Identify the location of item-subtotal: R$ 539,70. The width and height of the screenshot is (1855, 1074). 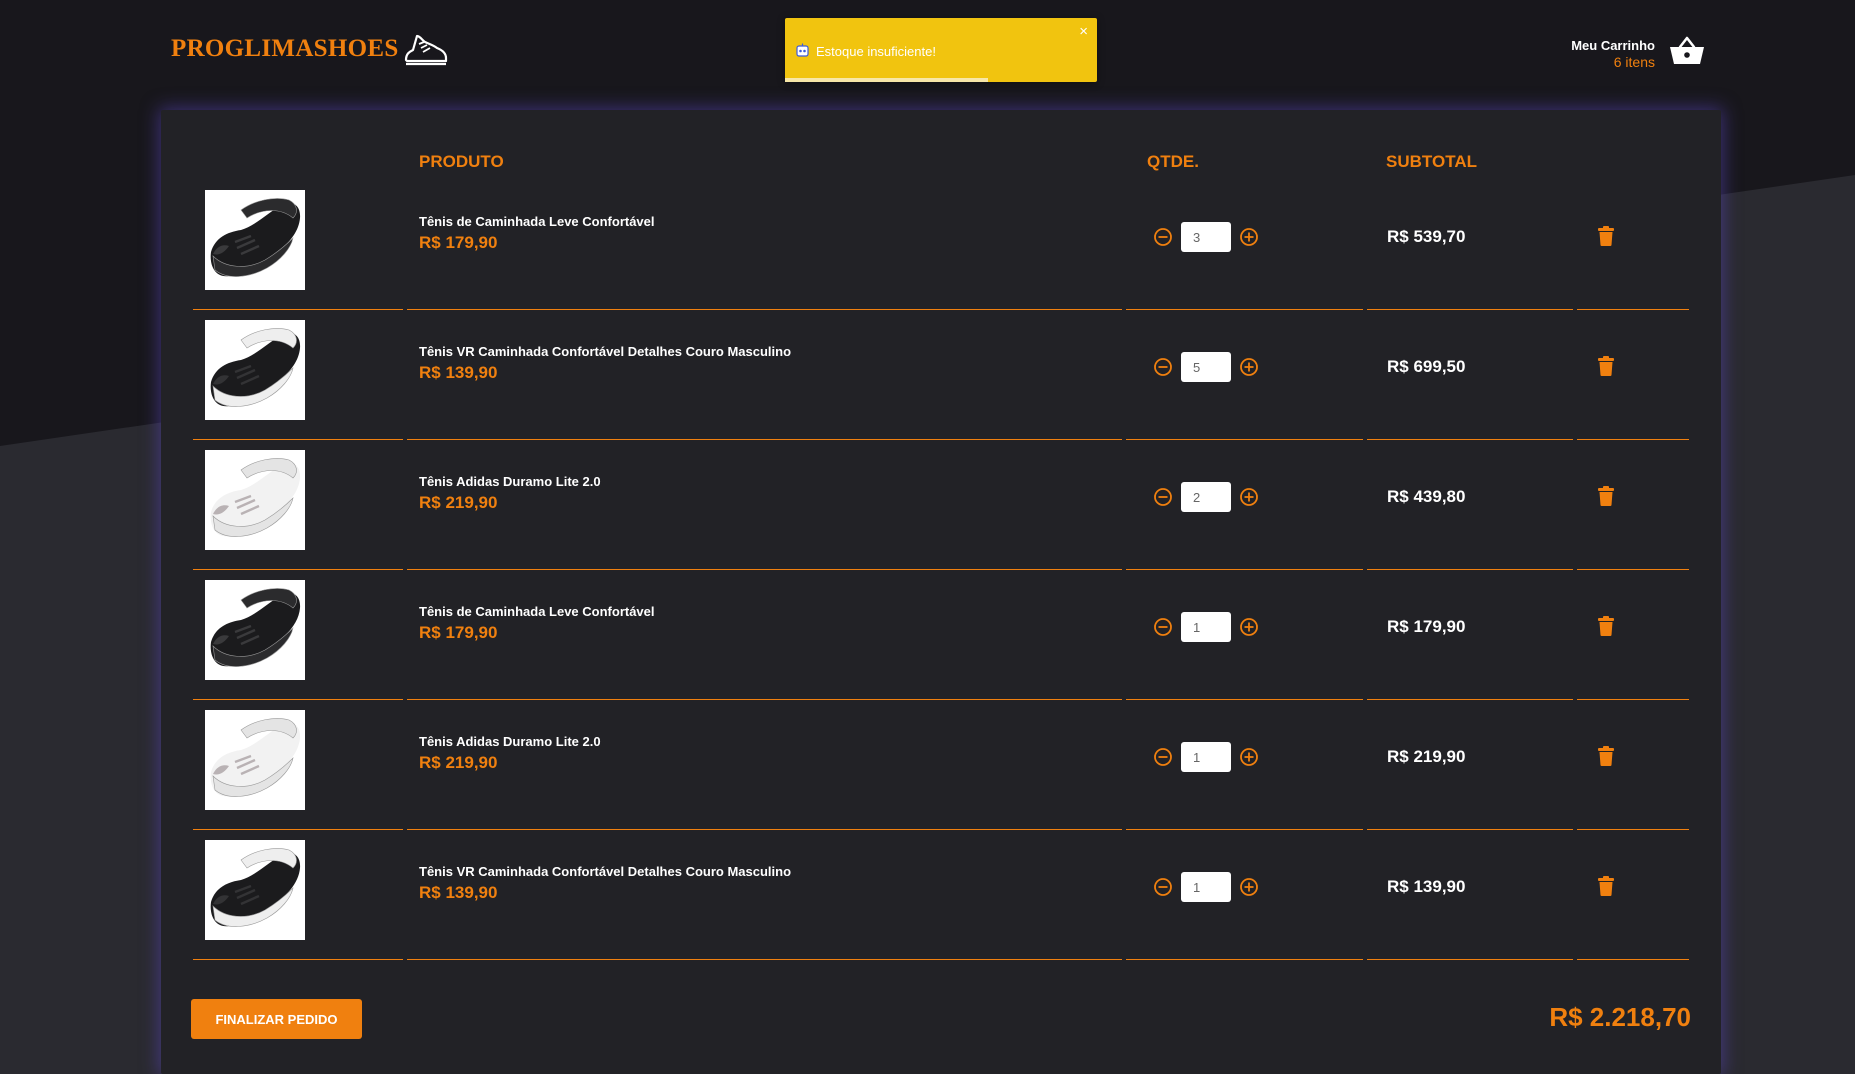
(1426, 236).